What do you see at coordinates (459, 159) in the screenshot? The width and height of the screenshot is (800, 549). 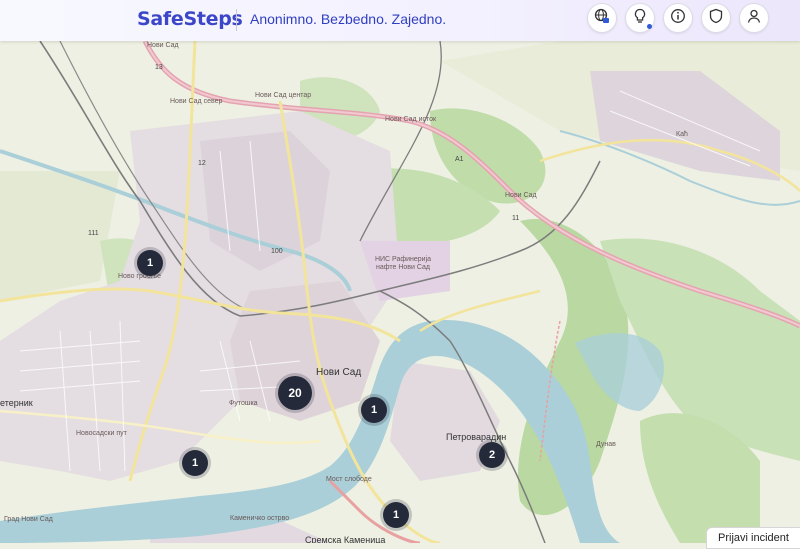 I see `route-a1-label: A1` at bounding box center [459, 159].